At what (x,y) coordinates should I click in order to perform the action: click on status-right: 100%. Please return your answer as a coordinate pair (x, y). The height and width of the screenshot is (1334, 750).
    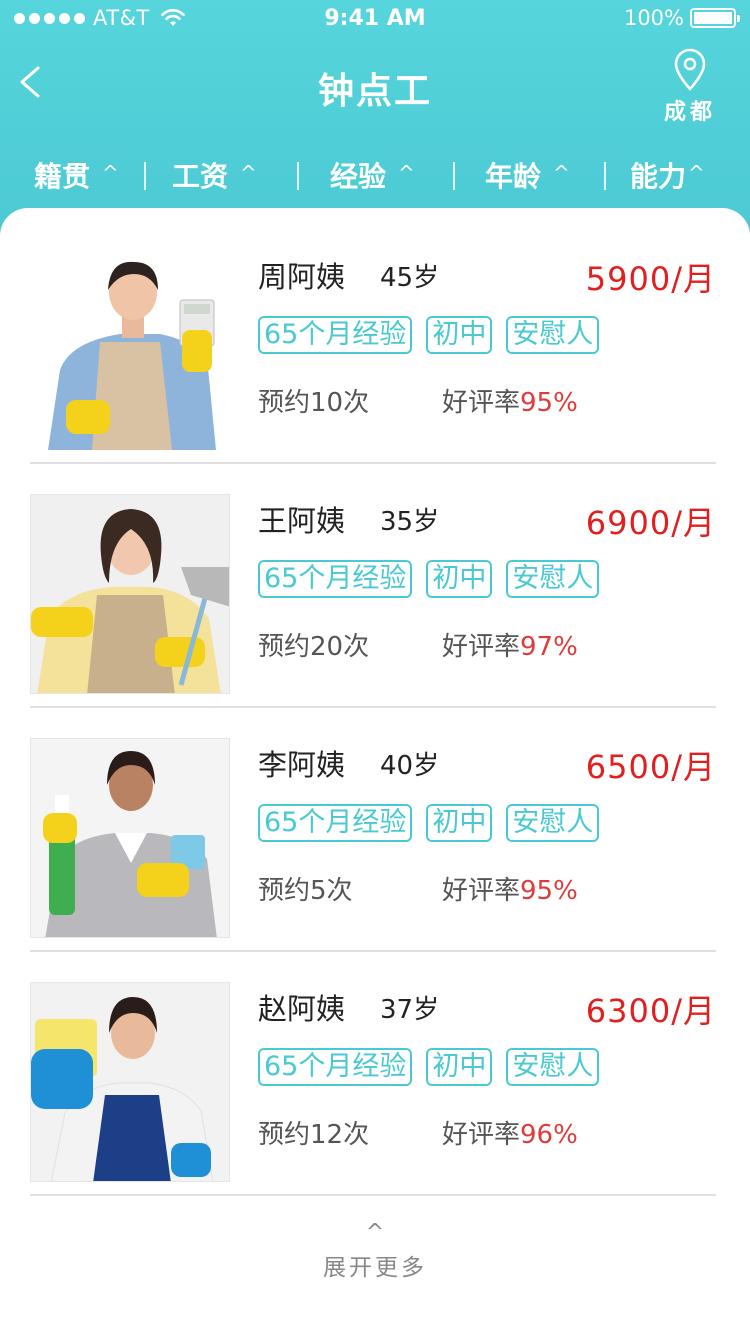
    Looking at the image, I should click on (681, 18).